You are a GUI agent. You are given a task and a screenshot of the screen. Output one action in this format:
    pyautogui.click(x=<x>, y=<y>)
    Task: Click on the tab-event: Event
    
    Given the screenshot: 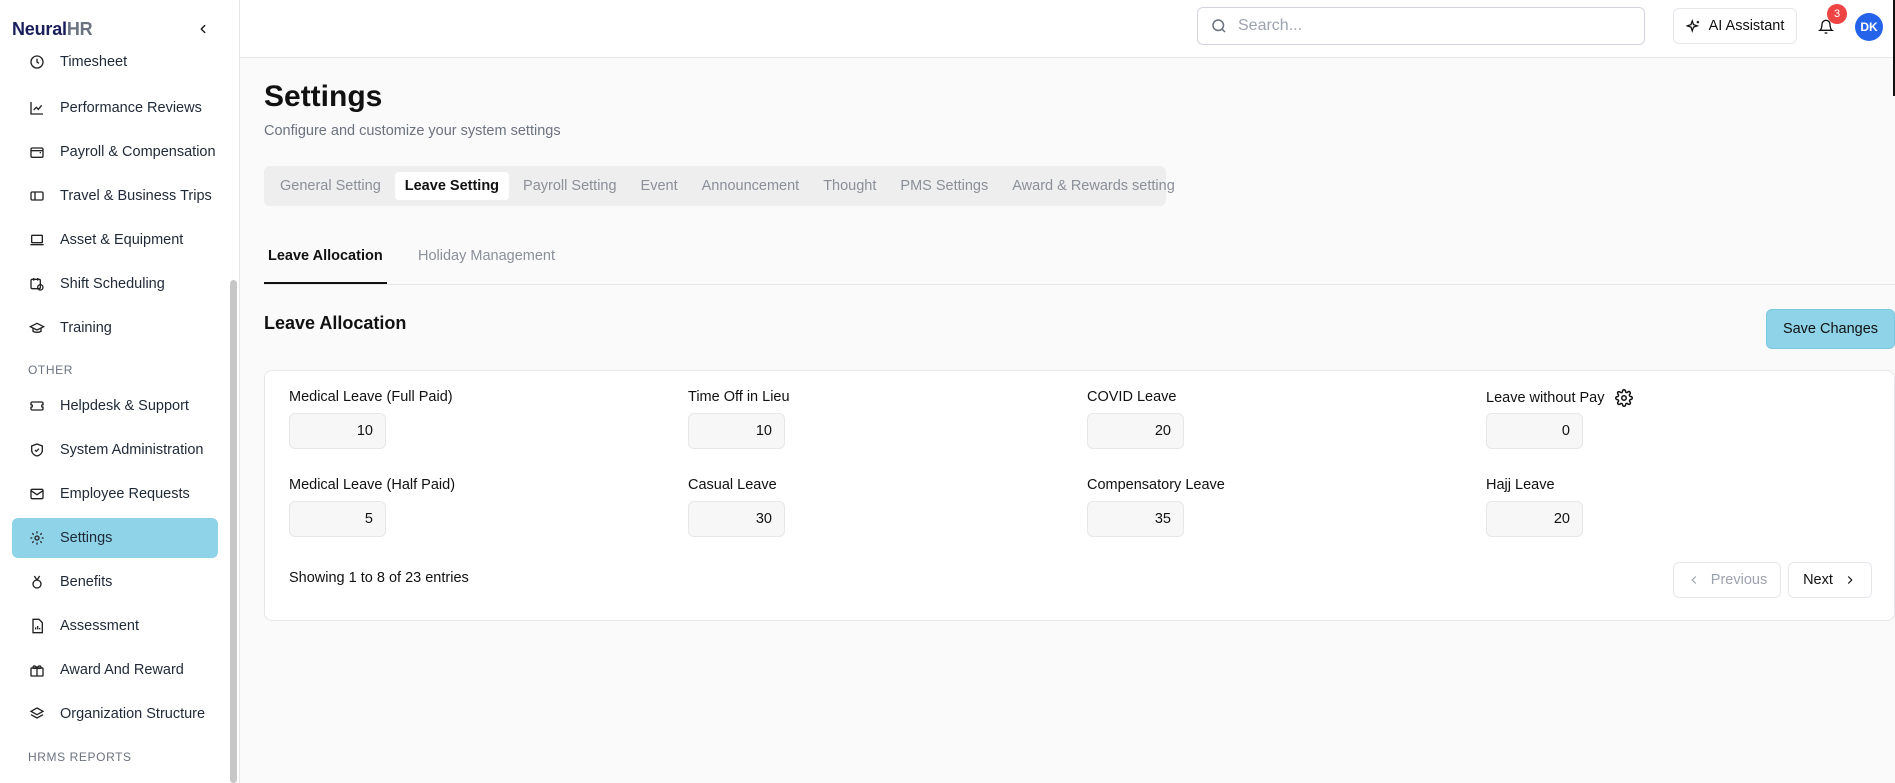 What is the action you would take?
    pyautogui.click(x=659, y=186)
    